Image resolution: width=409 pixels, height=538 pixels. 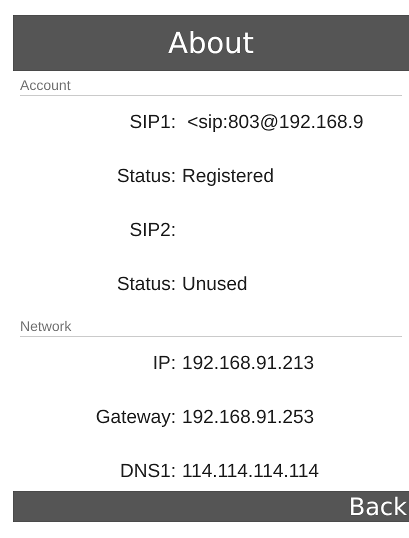 What do you see at coordinates (275, 123) in the screenshot?
I see `field-value: <sip:803@192.168.9` at bounding box center [275, 123].